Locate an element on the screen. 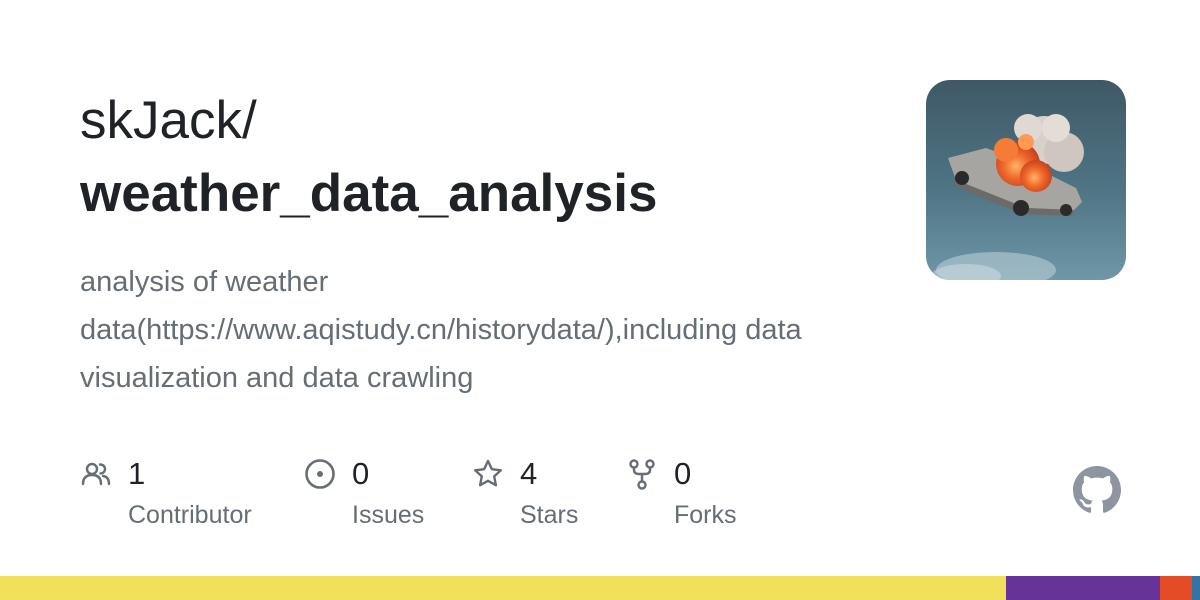  forks-count: 0 is located at coordinates (683, 473).